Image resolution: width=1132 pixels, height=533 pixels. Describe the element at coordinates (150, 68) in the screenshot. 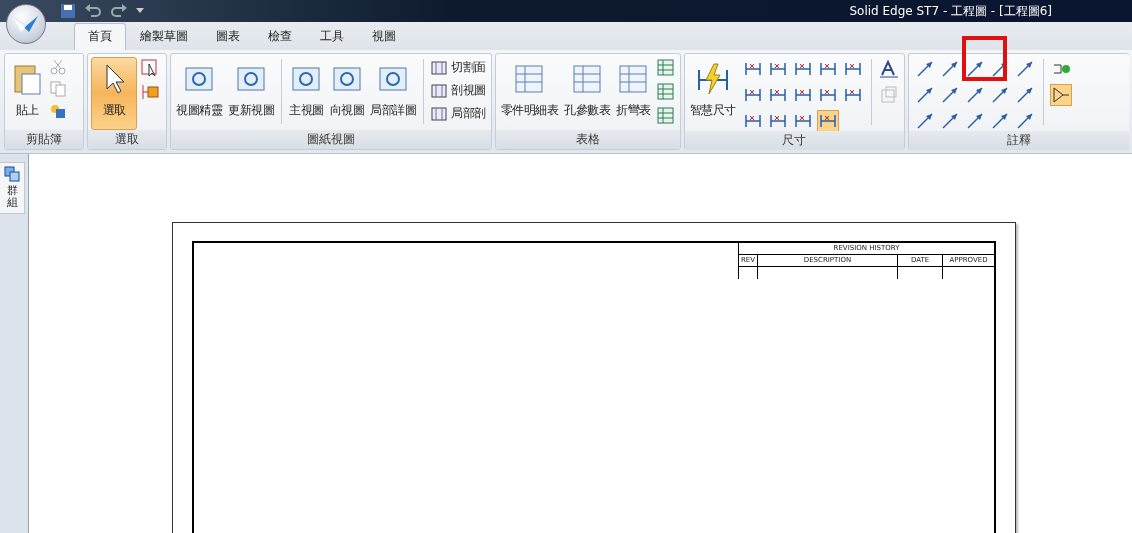

I see `pointer-frame-icon` at that location.